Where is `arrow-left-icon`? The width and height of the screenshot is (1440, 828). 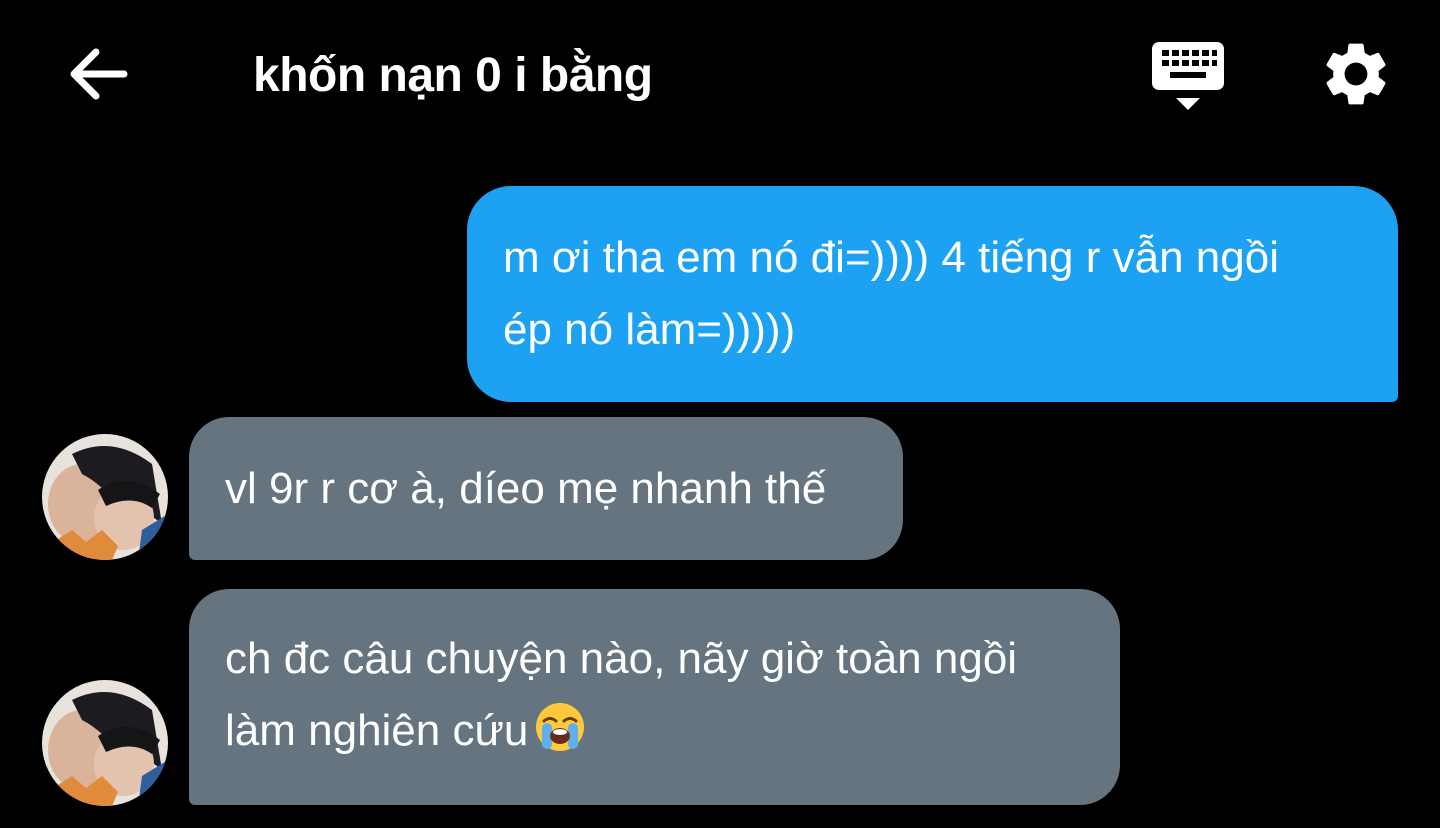 arrow-left-icon is located at coordinates (99, 74).